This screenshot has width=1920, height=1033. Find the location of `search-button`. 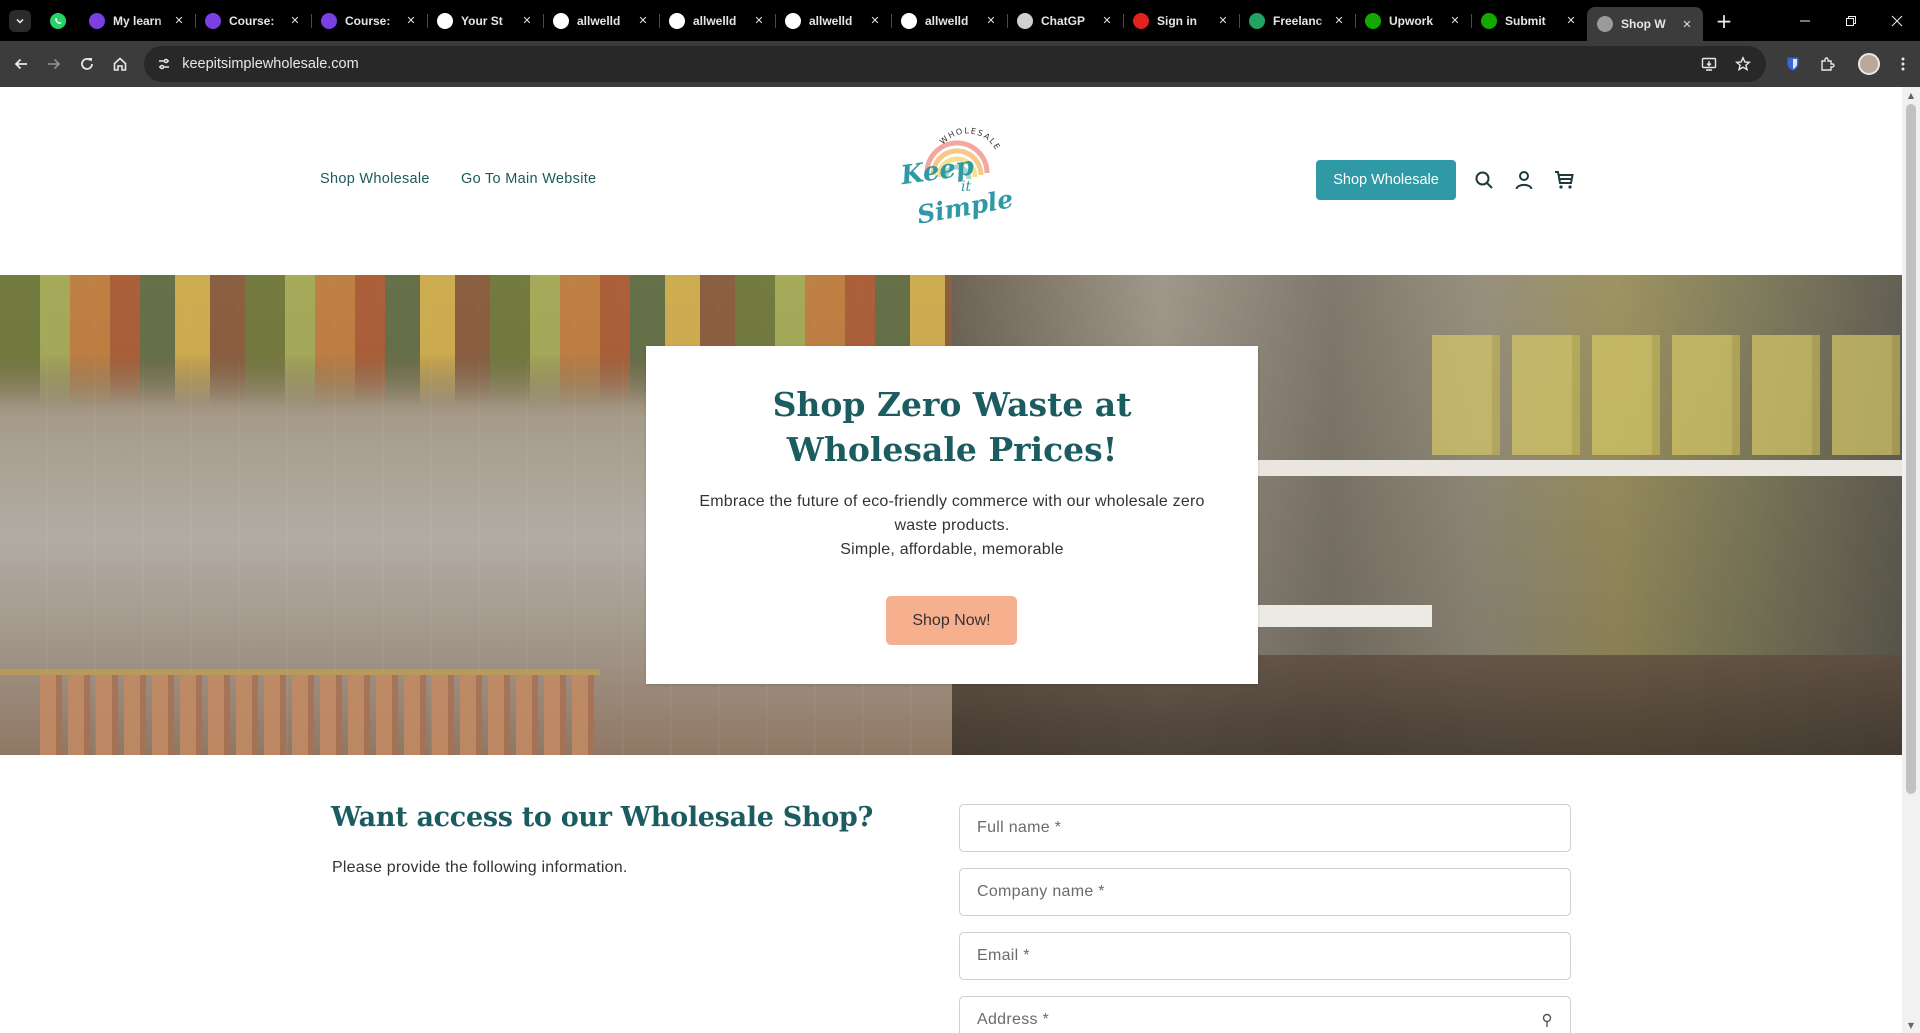

search-button is located at coordinates (1484, 180).